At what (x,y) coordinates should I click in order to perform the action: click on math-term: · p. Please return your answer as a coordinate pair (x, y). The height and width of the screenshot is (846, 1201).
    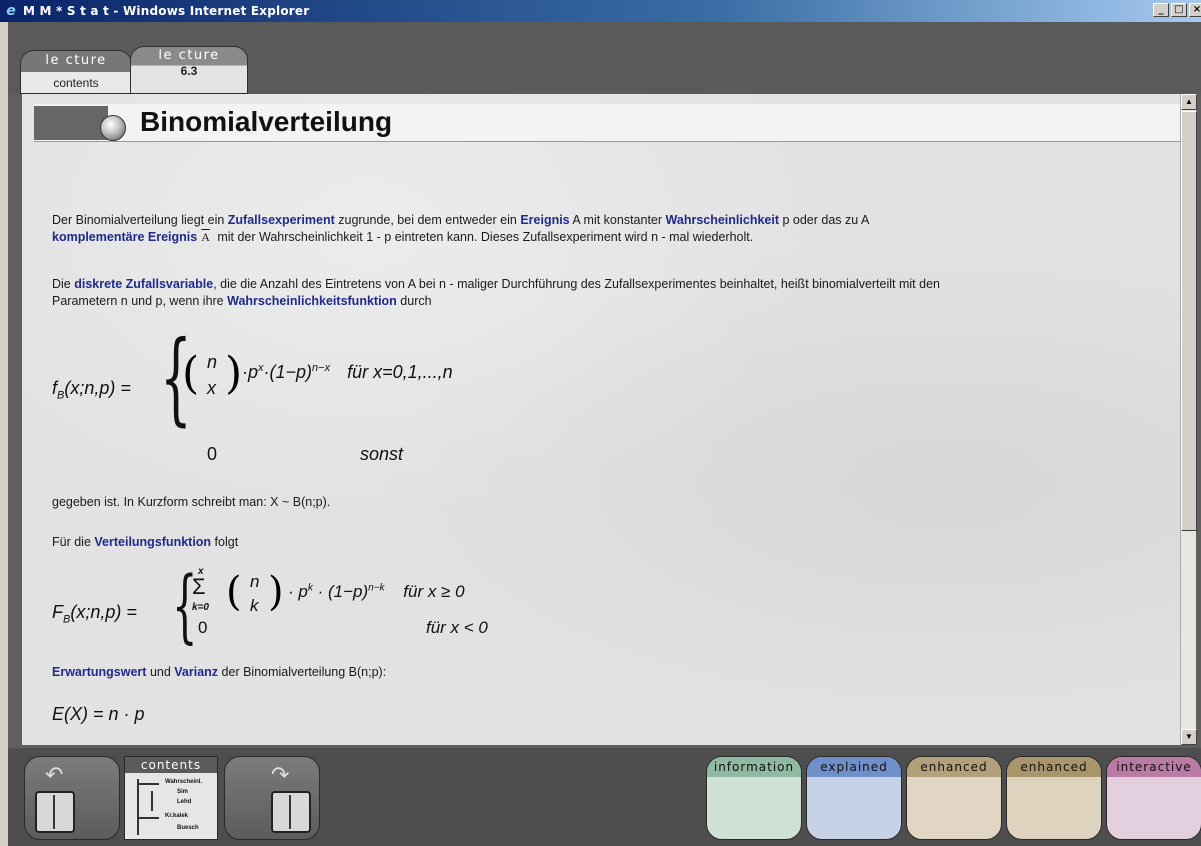
    Looking at the image, I should click on (298, 591).